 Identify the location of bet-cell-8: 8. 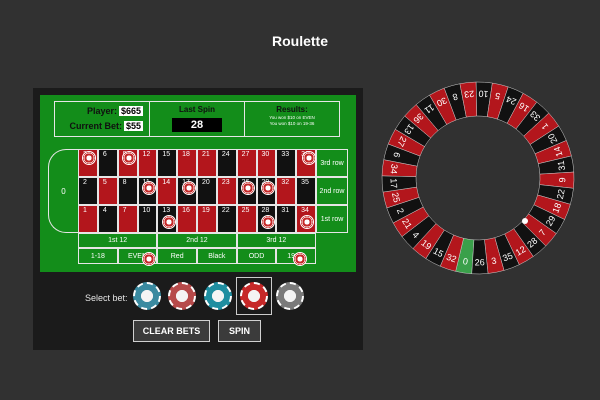
(127, 191).